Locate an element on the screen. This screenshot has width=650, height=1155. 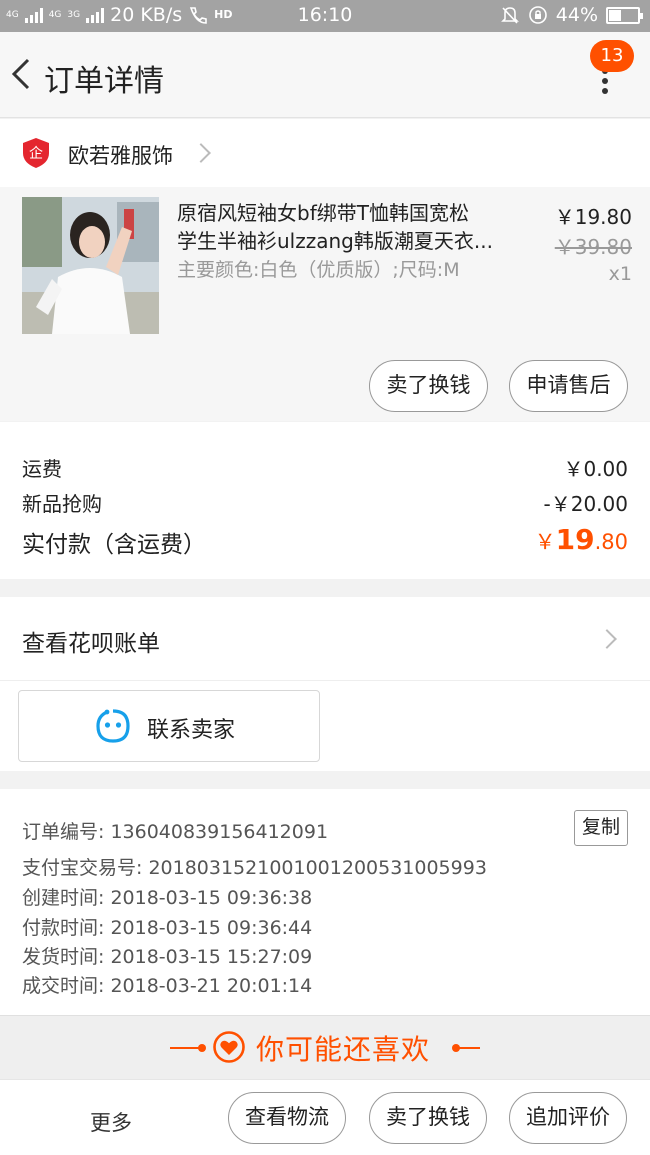
contact-section: 联系卖家 is located at coordinates (325, 726).